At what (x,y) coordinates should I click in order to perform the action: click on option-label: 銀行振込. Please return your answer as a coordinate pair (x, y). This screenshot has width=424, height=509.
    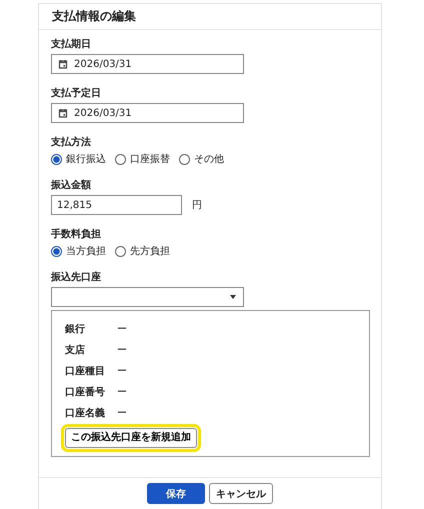
    Looking at the image, I should click on (86, 159).